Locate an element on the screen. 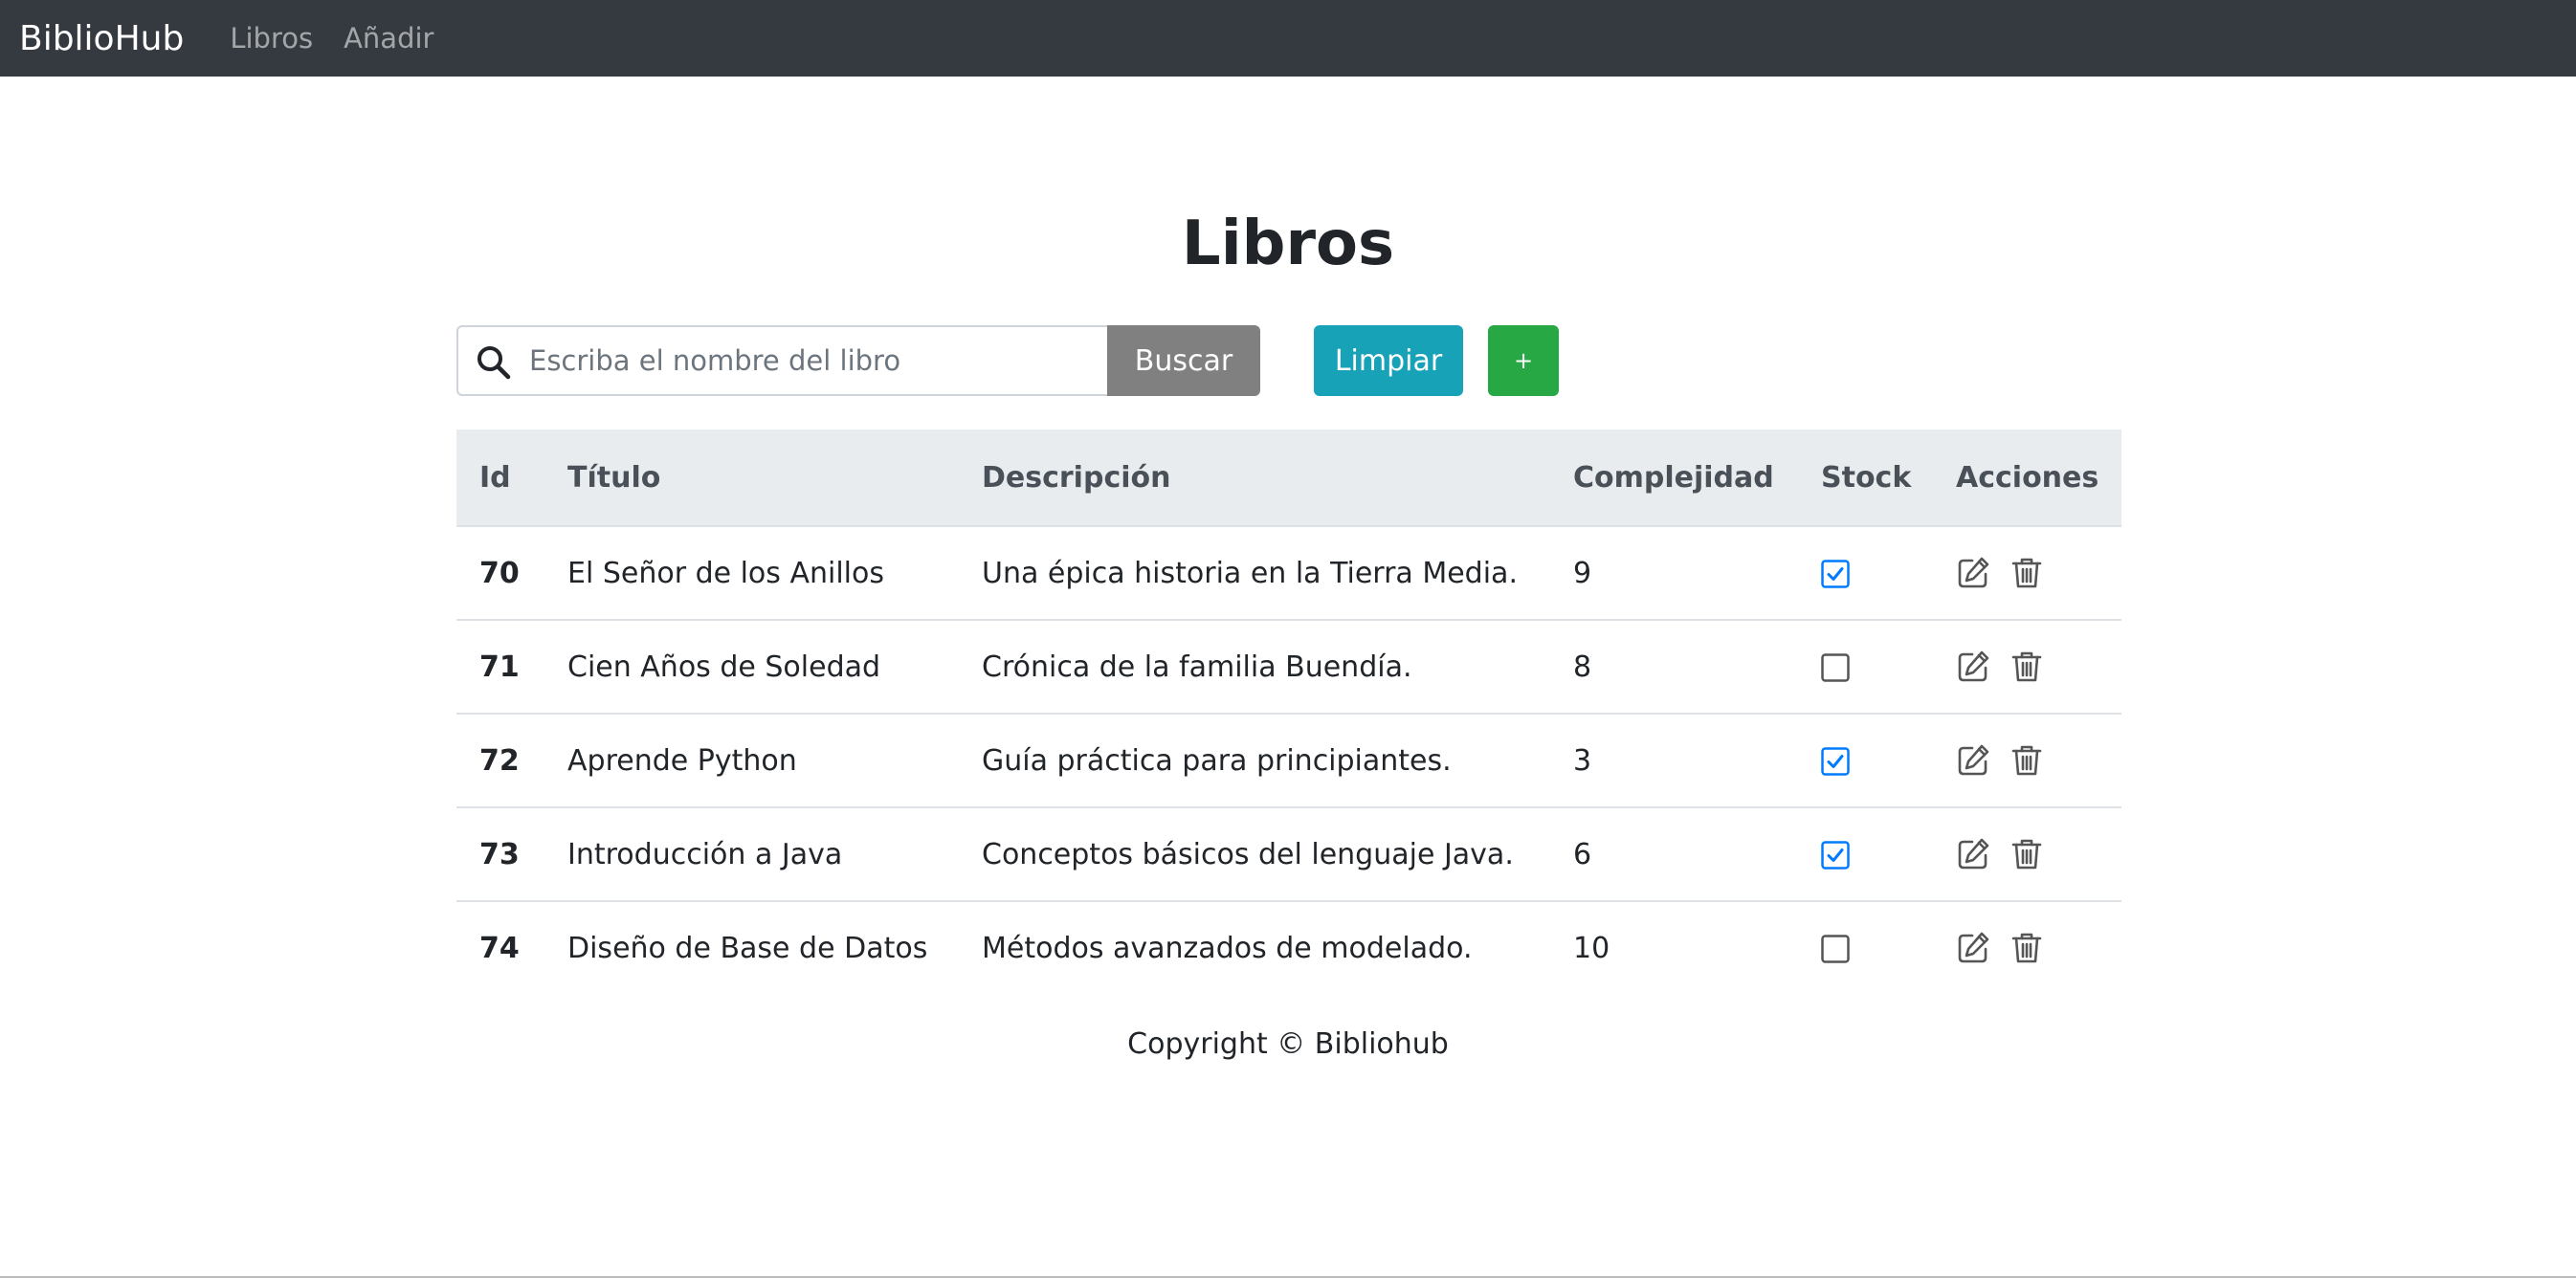 Image resolution: width=2576 pixels, height=1278 pixels. cell-titulo: Introducción a Java is located at coordinates (751, 853).